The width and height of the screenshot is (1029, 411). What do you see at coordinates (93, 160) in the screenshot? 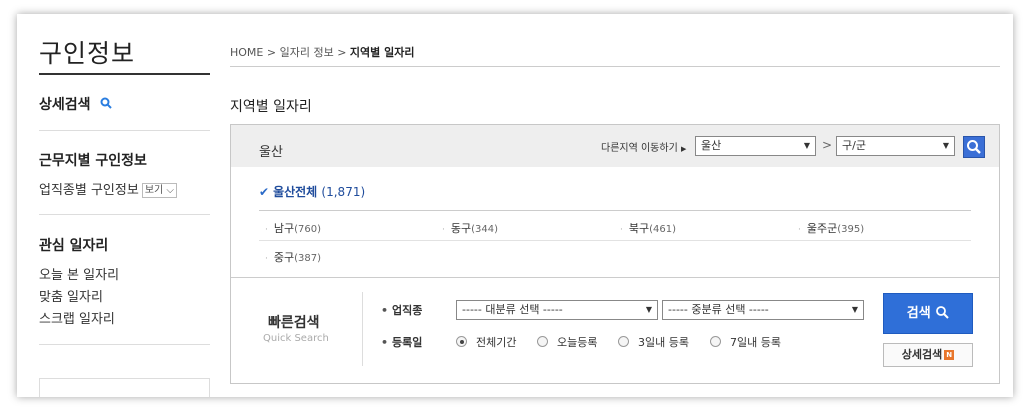
I see `sidebar-item-by-location: 근무지별 구인정보` at bounding box center [93, 160].